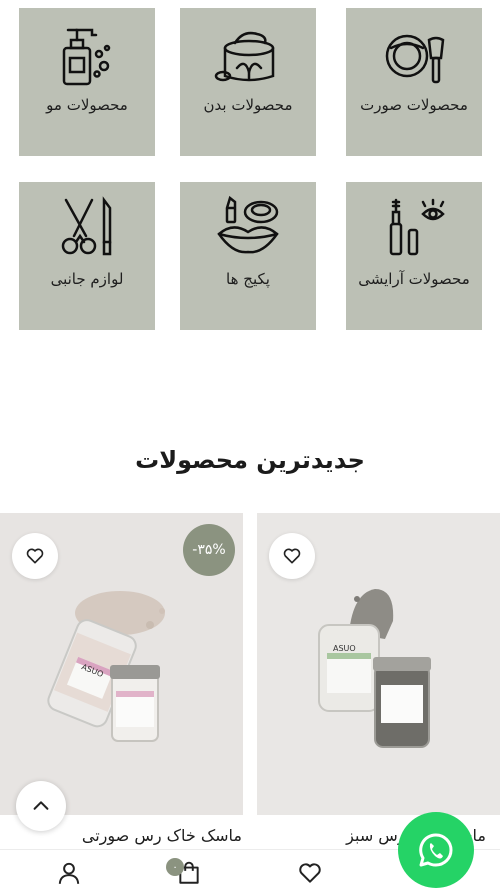 This screenshot has width=500, height=889. I want to click on accessories-icon, so click(86, 226).